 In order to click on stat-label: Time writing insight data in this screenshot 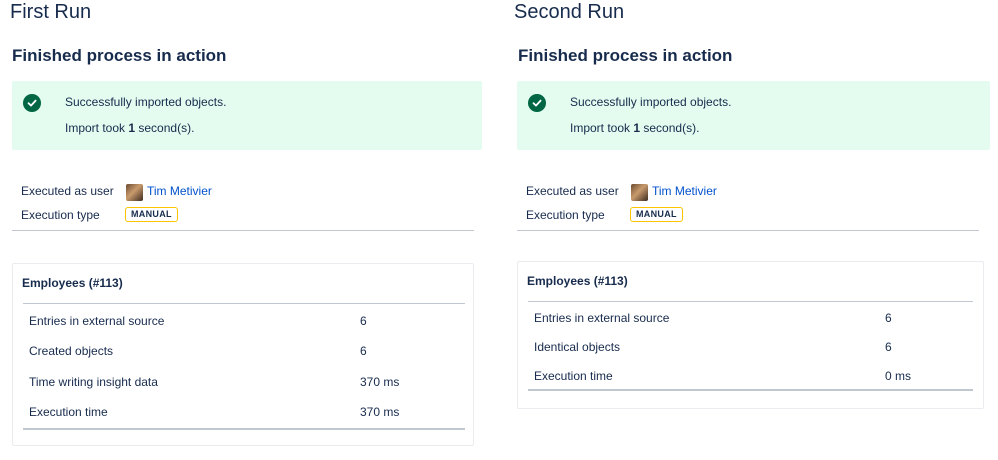, I will do `click(93, 382)`.